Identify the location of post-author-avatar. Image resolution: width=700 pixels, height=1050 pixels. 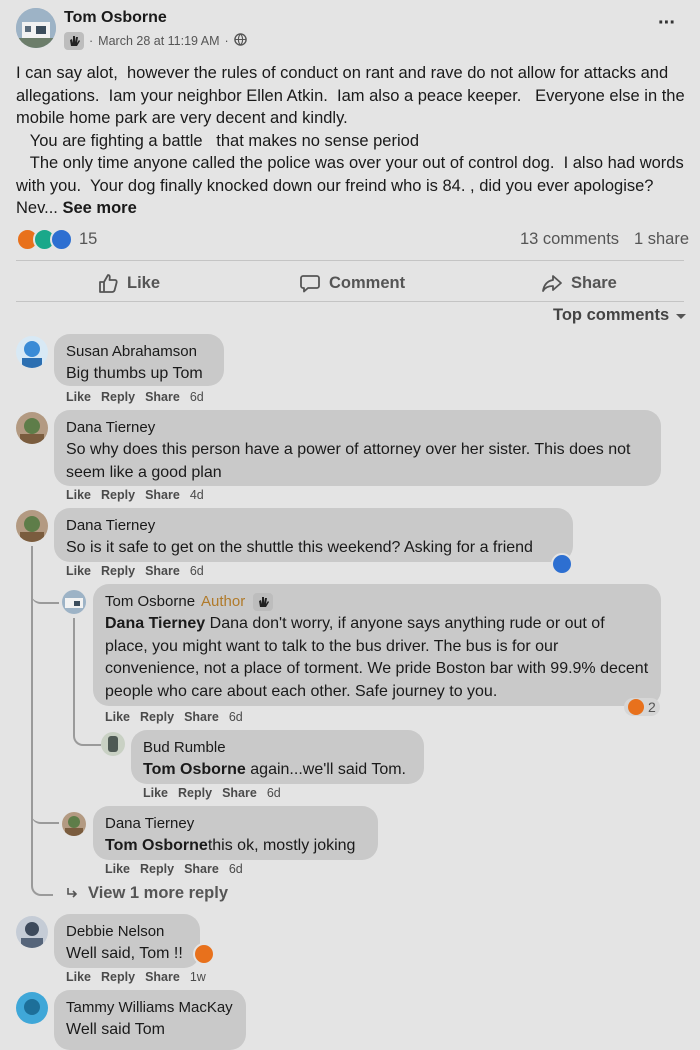
(36, 28).